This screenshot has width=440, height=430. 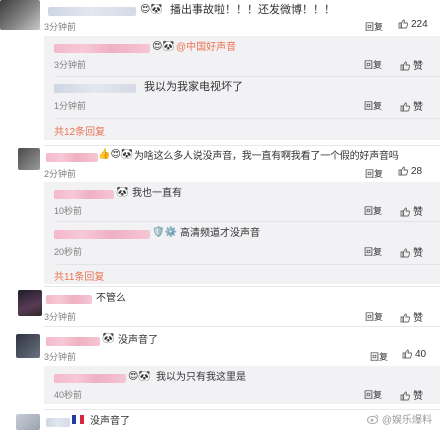 What do you see at coordinates (164, 232) in the screenshot?
I see `emoji-badge: 🛡️⚙️` at bounding box center [164, 232].